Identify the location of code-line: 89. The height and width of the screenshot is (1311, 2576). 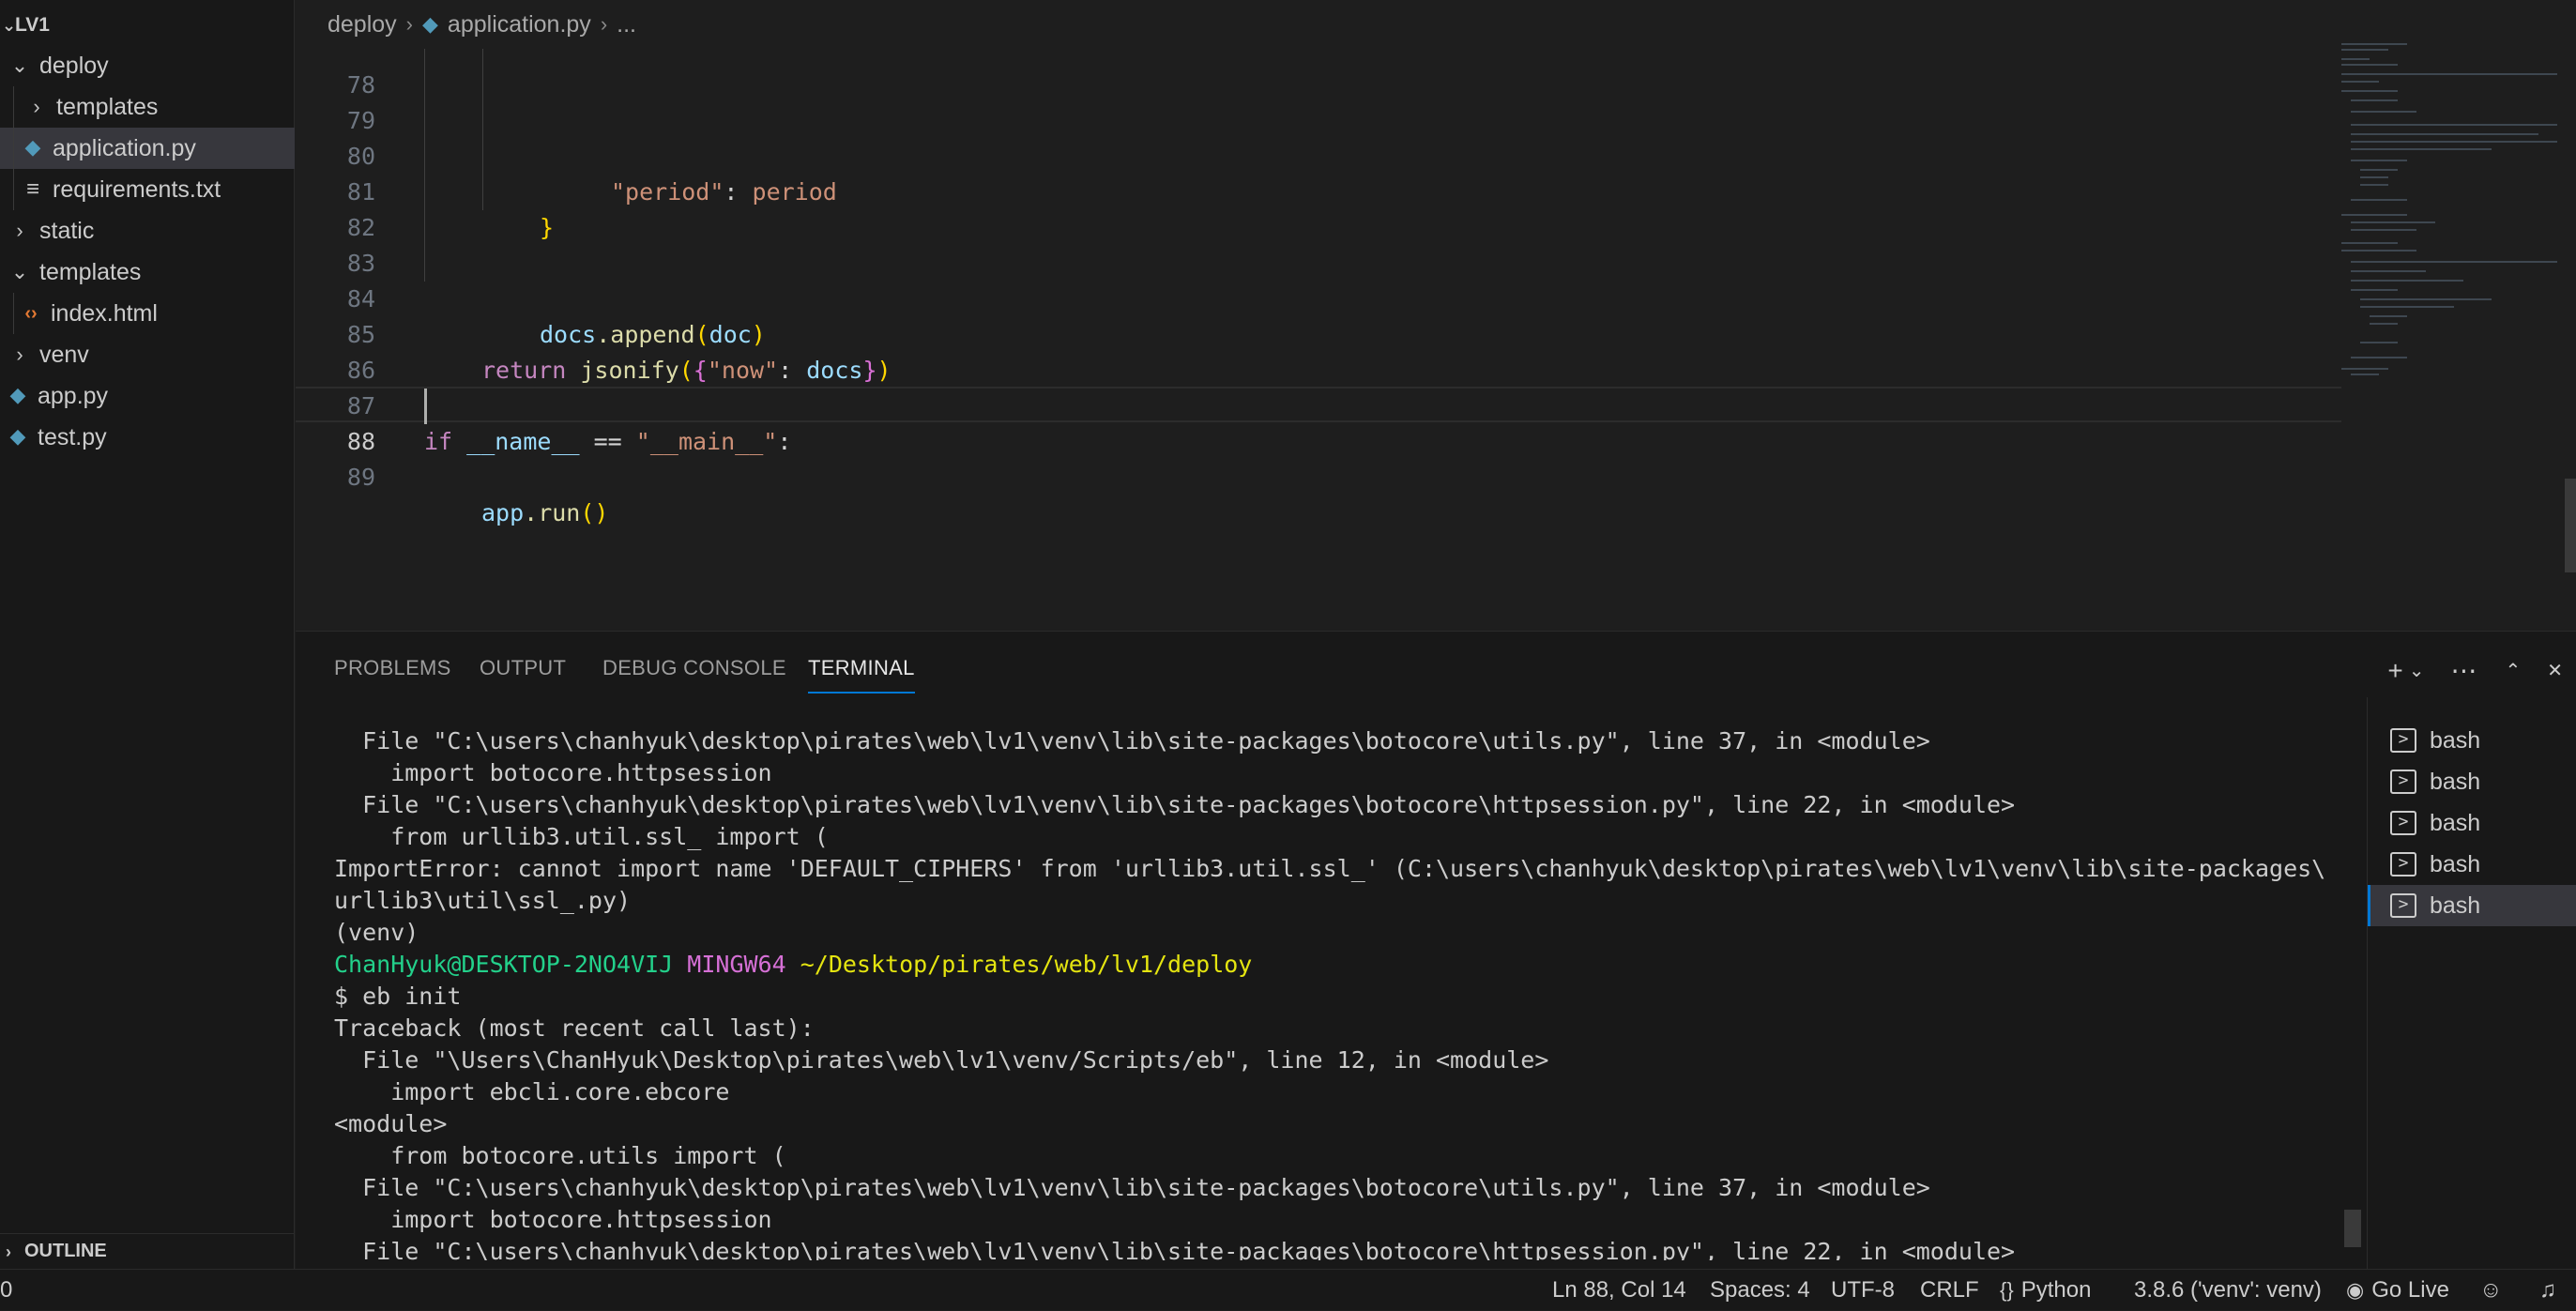
(1318, 457).